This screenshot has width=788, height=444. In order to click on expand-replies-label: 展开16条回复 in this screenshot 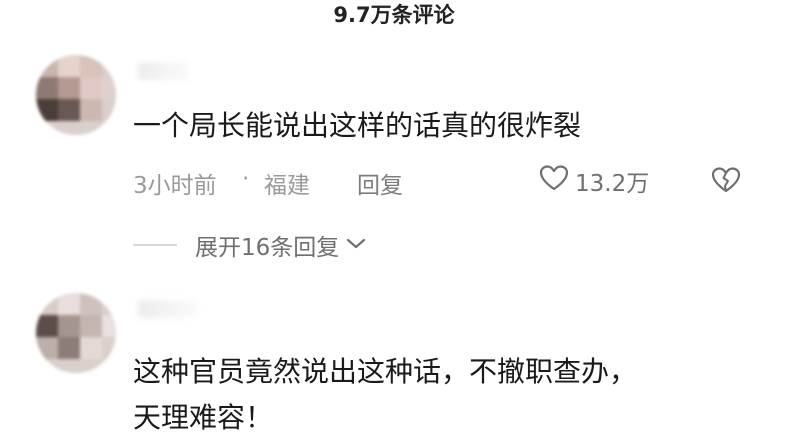, I will do `click(267, 248)`.